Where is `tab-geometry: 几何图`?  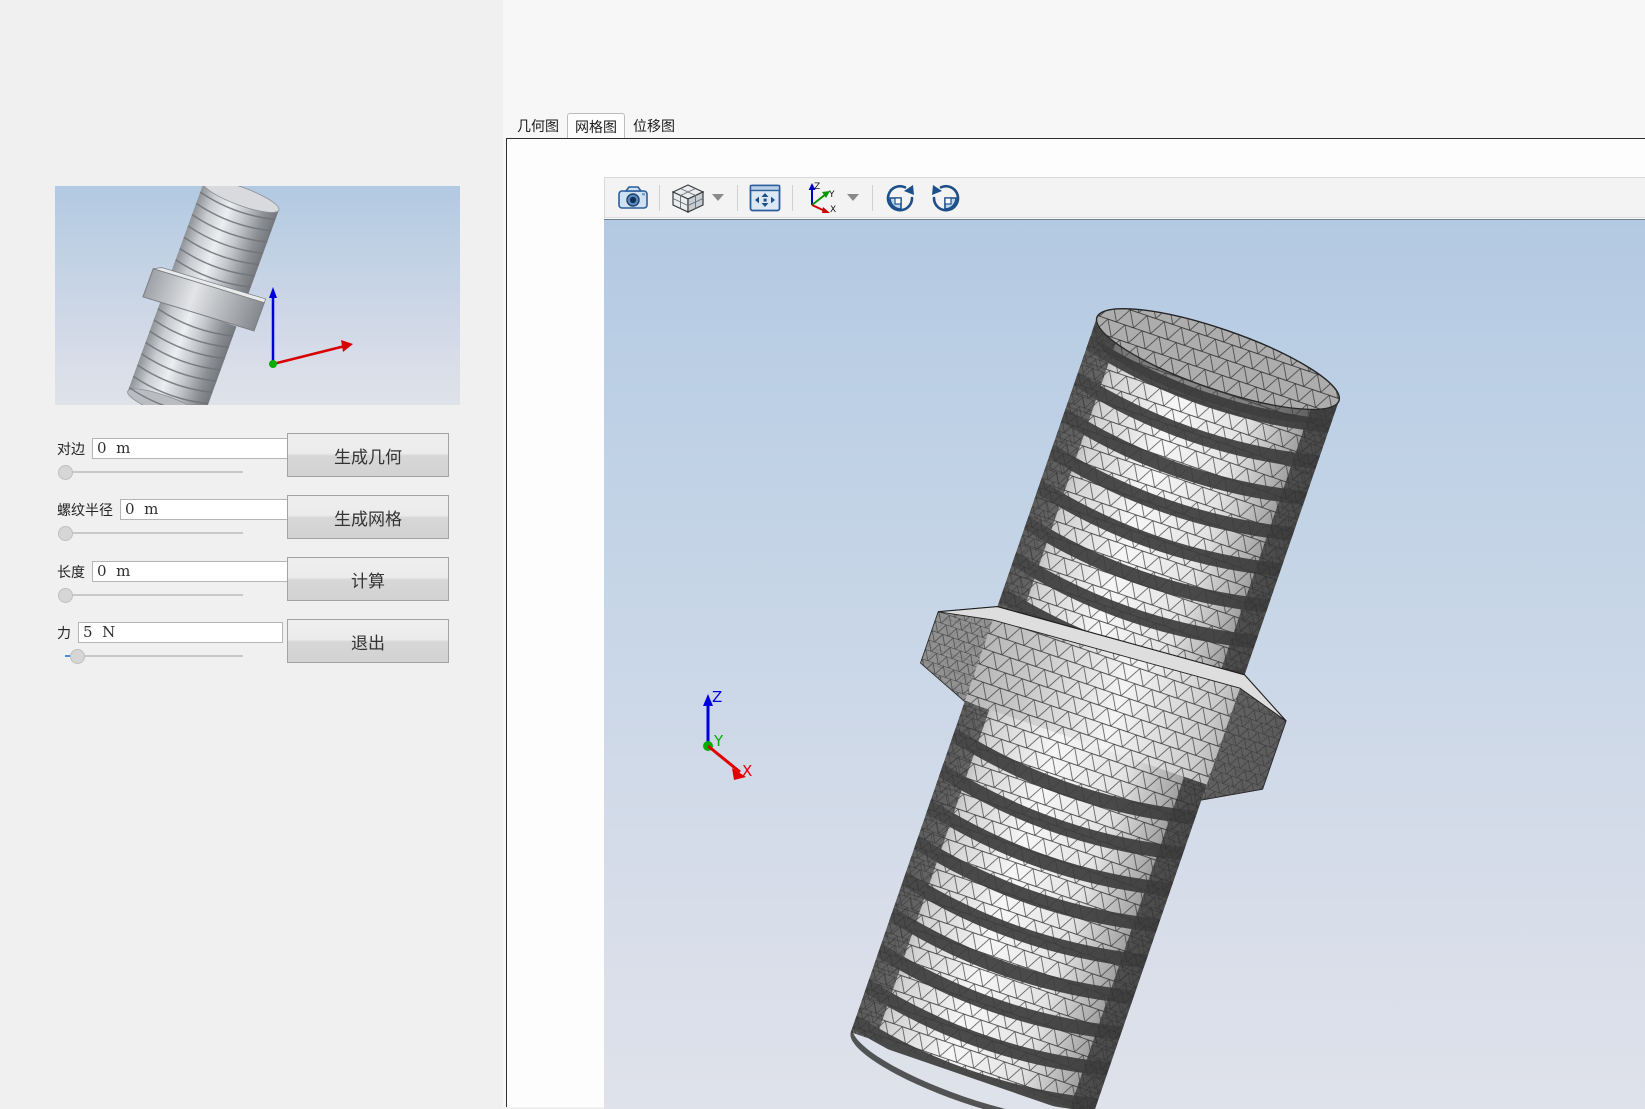 tab-geometry: 几何图 is located at coordinates (538, 126).